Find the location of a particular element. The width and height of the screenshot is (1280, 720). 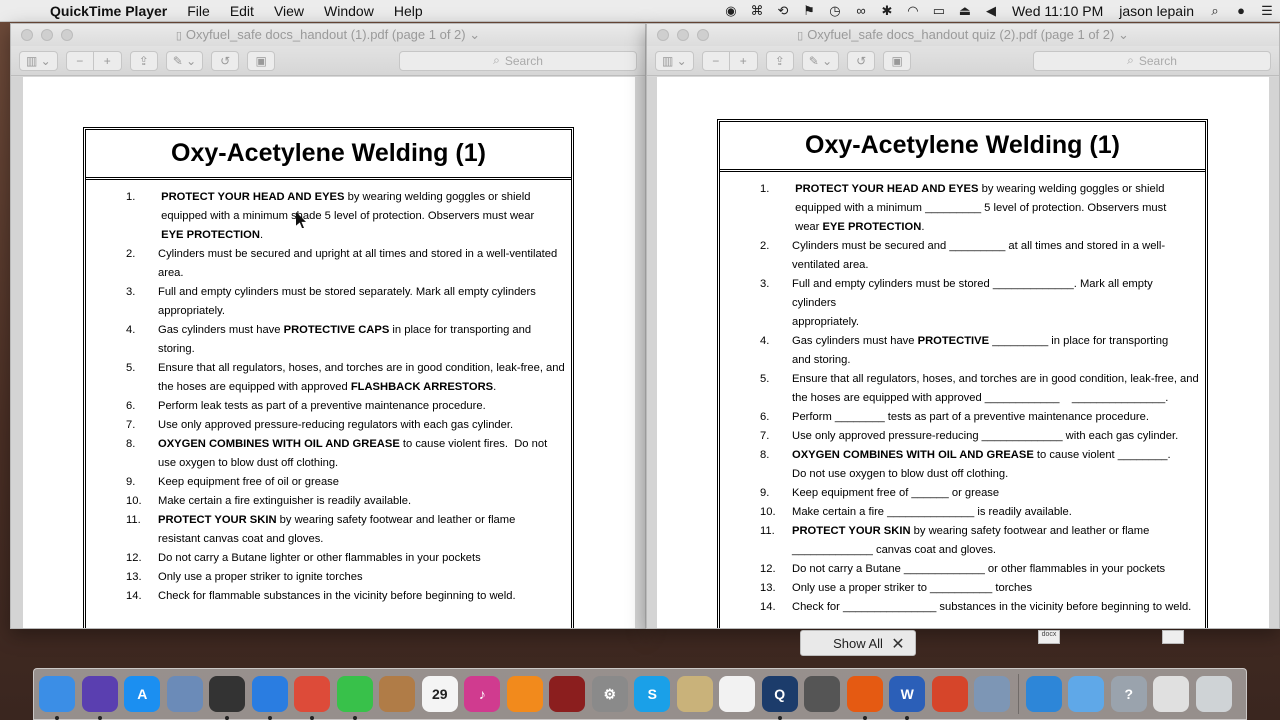

dock-item: S is located at coordinates (652, 694).